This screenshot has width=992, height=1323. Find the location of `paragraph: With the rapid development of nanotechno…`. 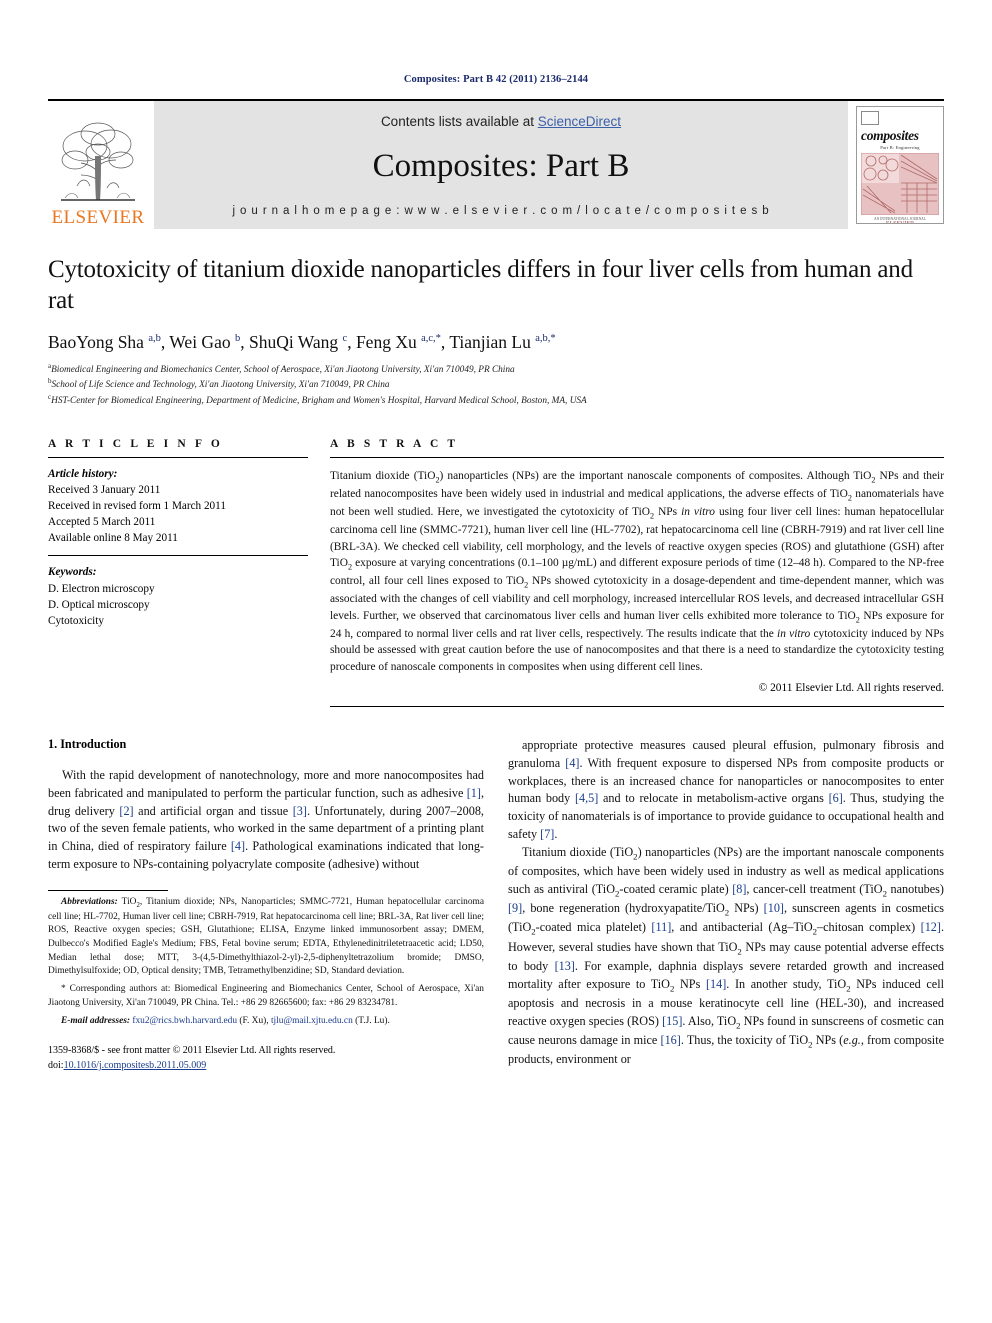

paragraph: With the rapid development of nanotechno… is located at coordinates (266, 819).